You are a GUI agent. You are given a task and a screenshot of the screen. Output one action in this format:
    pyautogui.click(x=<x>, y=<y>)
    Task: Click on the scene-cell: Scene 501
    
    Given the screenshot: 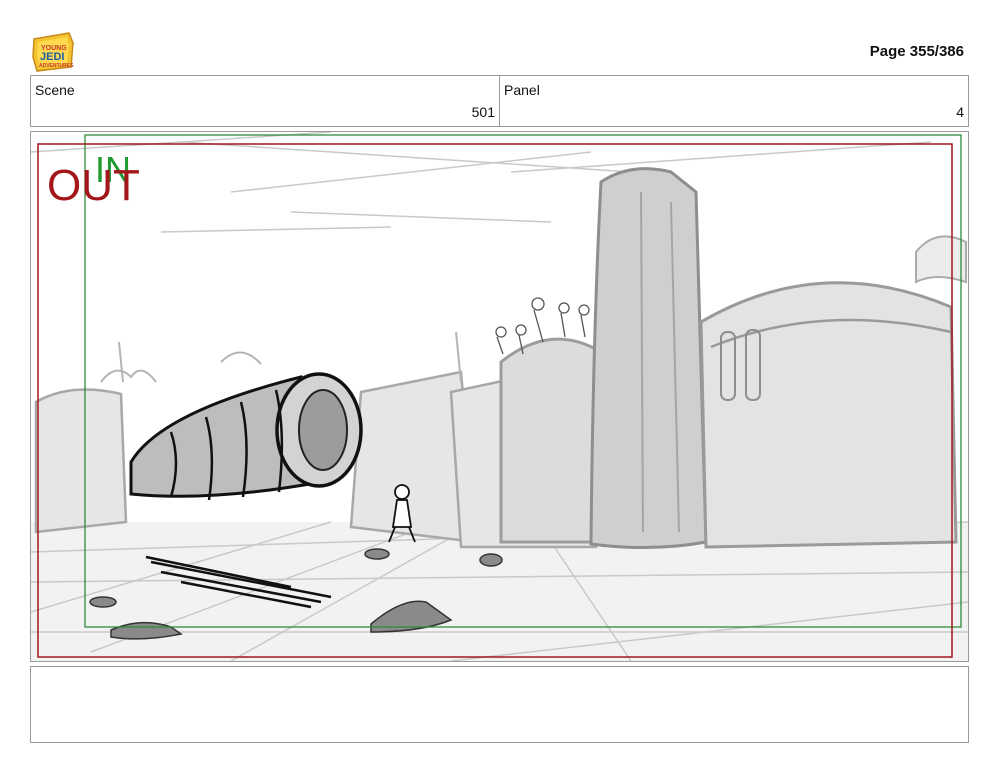 What is the action you would take?
    pyautogui.click(x=265, y=101)
    